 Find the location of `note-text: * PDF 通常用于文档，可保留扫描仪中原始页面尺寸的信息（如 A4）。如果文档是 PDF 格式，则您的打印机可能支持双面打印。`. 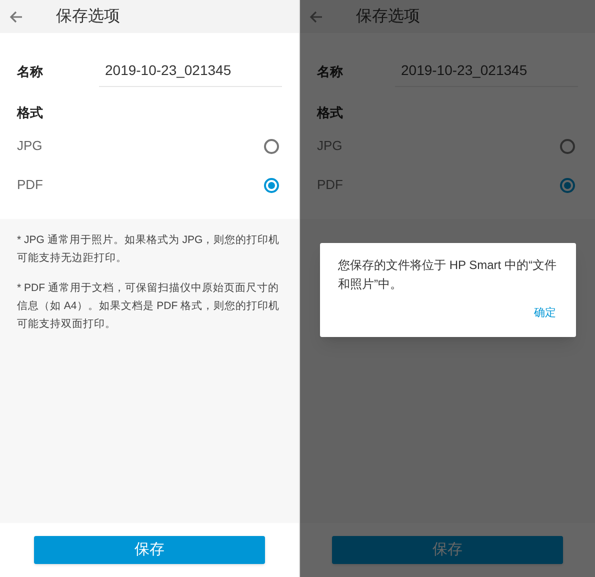

note-text: * PDF 通常用于文档，可保留扫描仪中原始页面尺寸的信息（如 A4）。如果文档是 PDF 格式，则您的打印机可能支持双面打印。 is located at coordinates (149, 306).